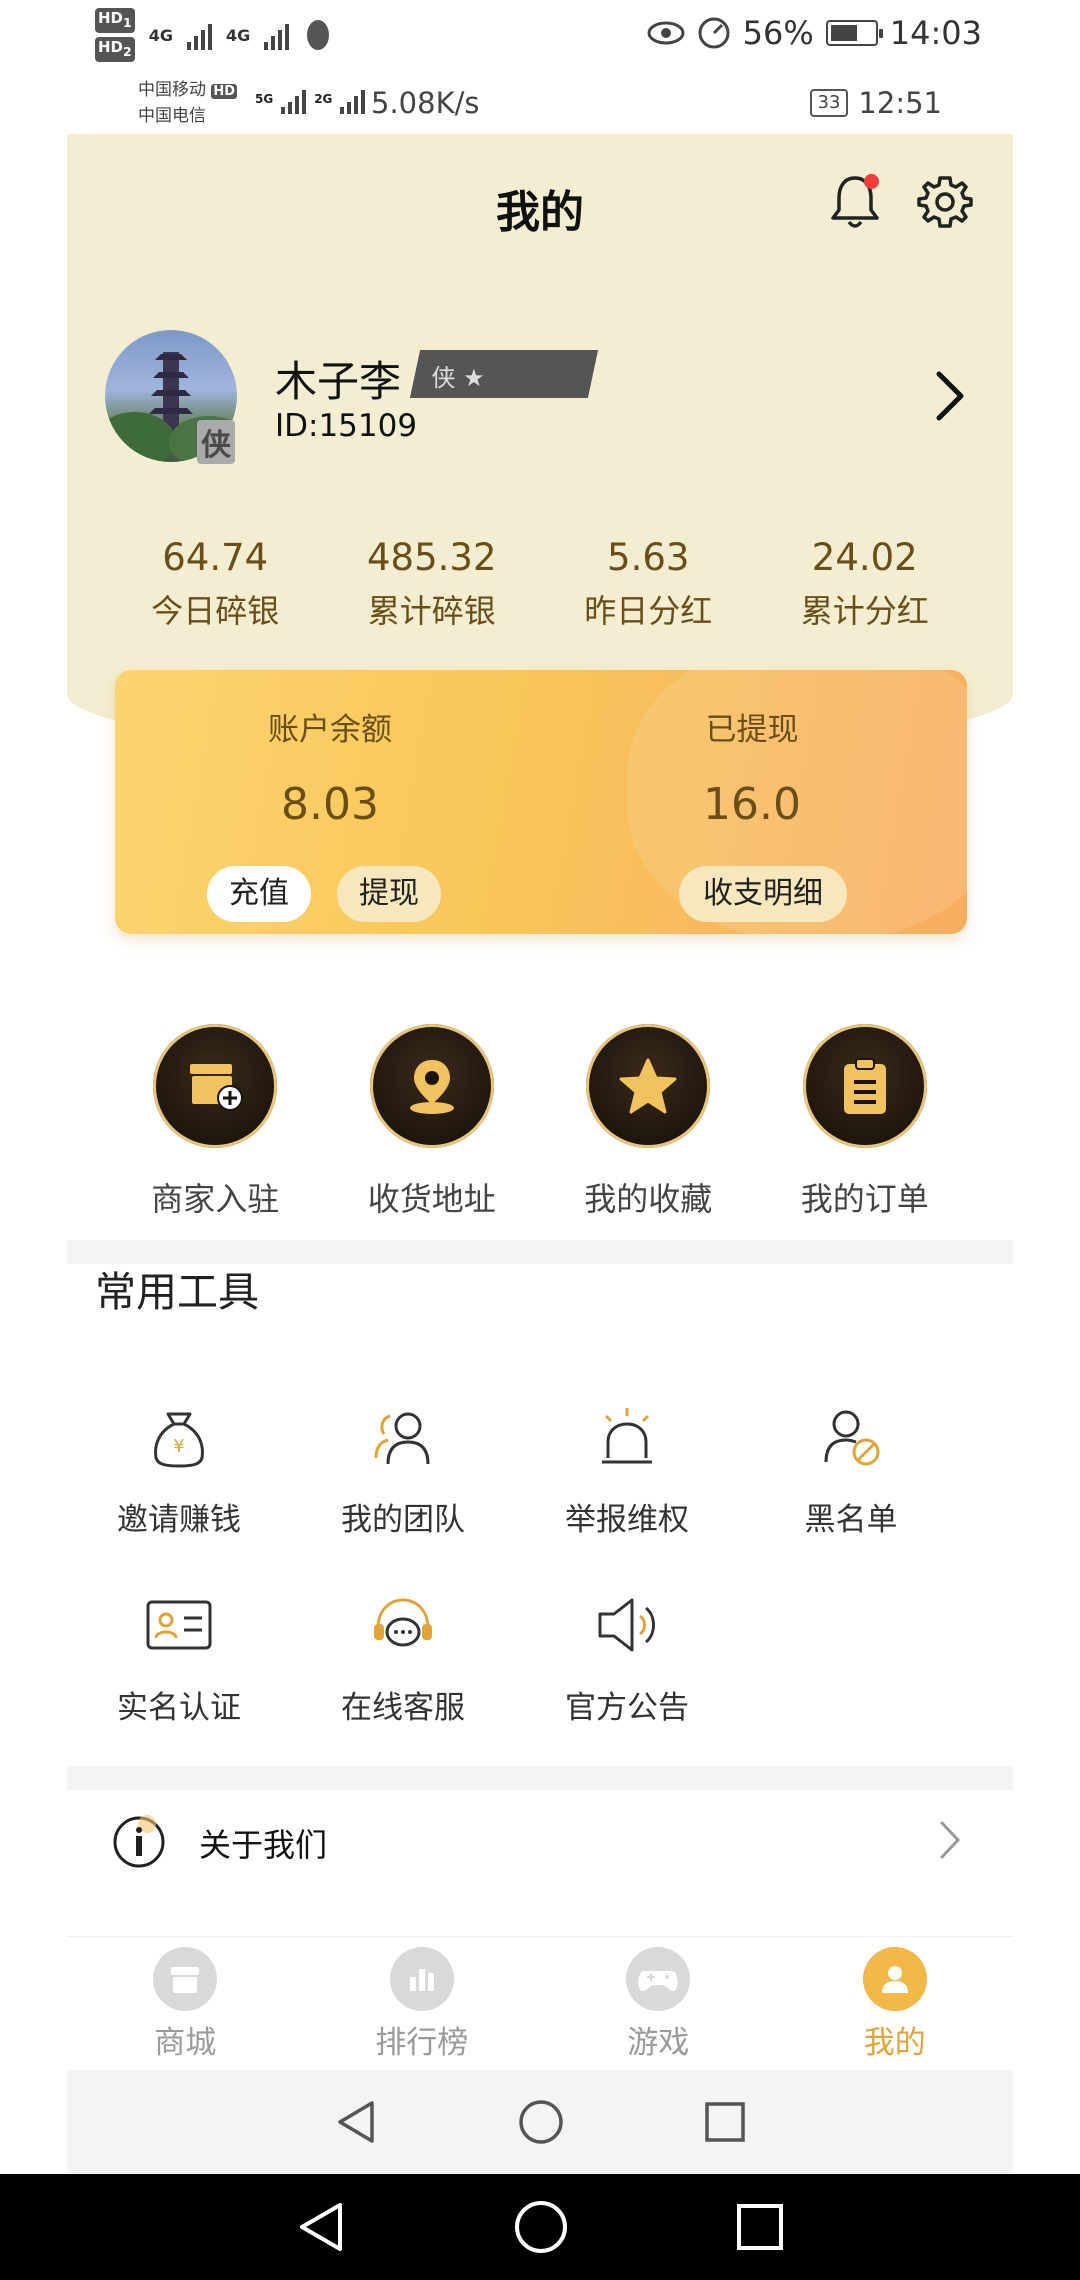 This screenshot has width=1080, height=2280. I want to click on clock: 12:51, so click(900, 103).